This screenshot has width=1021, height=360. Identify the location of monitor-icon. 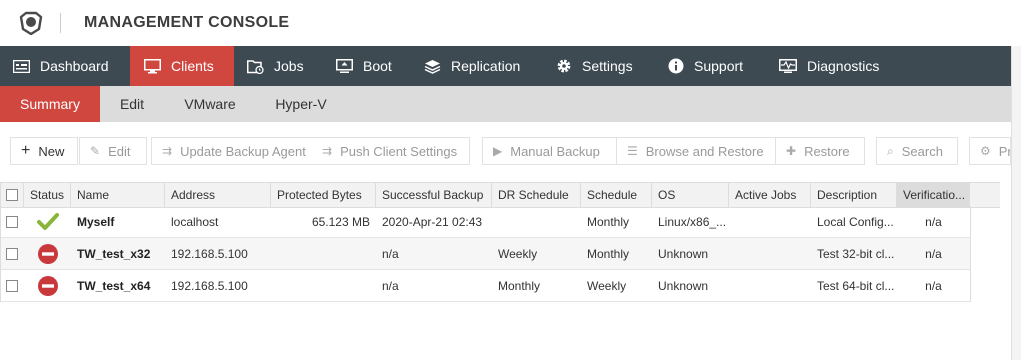
(152, 65).